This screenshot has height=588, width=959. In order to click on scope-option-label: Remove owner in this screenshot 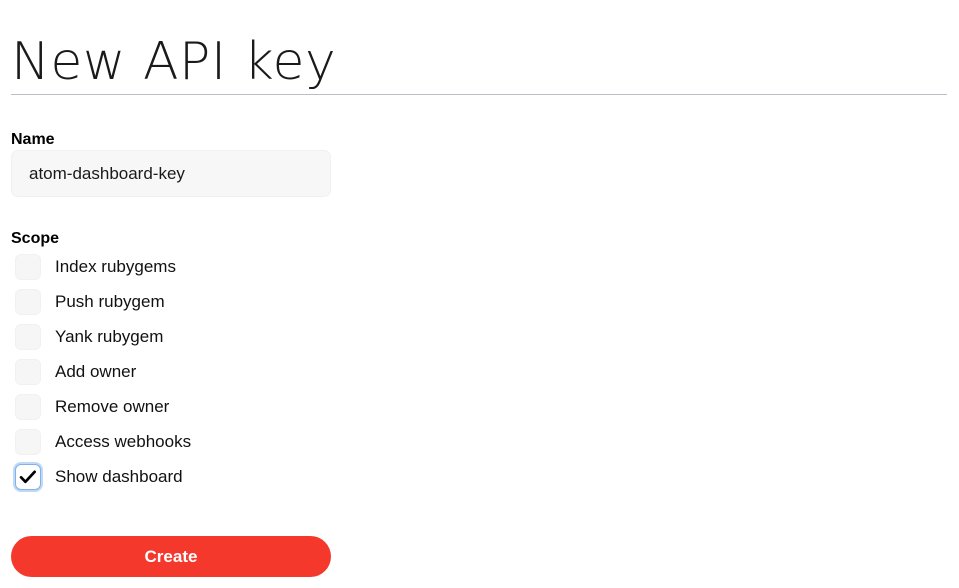, I will do `click(112, 406)`.